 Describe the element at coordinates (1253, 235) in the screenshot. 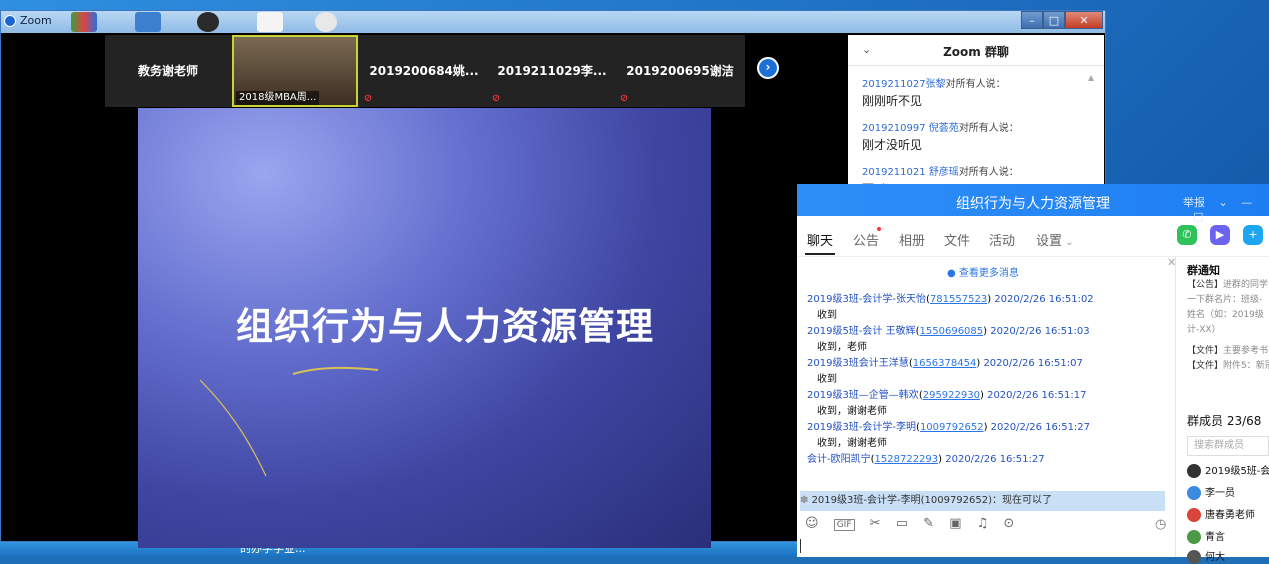

I see `share-icon: +` at that location.